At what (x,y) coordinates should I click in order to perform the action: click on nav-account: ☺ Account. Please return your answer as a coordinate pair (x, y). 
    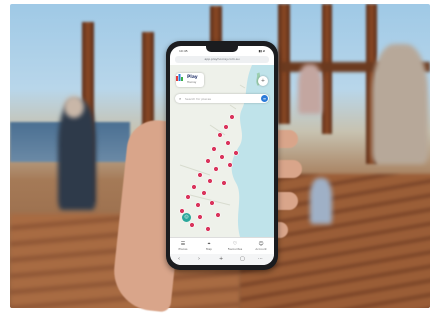
    Looking at the image, I should click on (261, 246).